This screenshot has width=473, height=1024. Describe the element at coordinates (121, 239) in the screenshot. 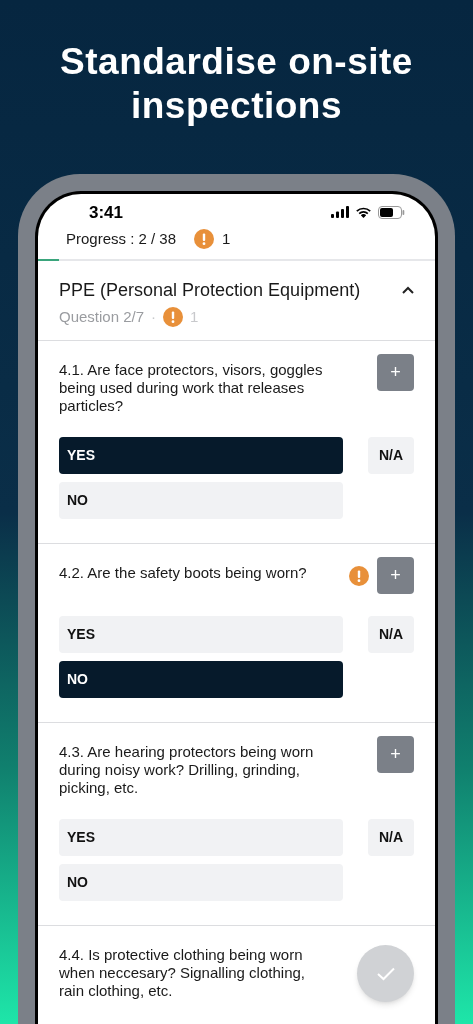

I see `progress-label: Progress : 2 / 38` at that location.